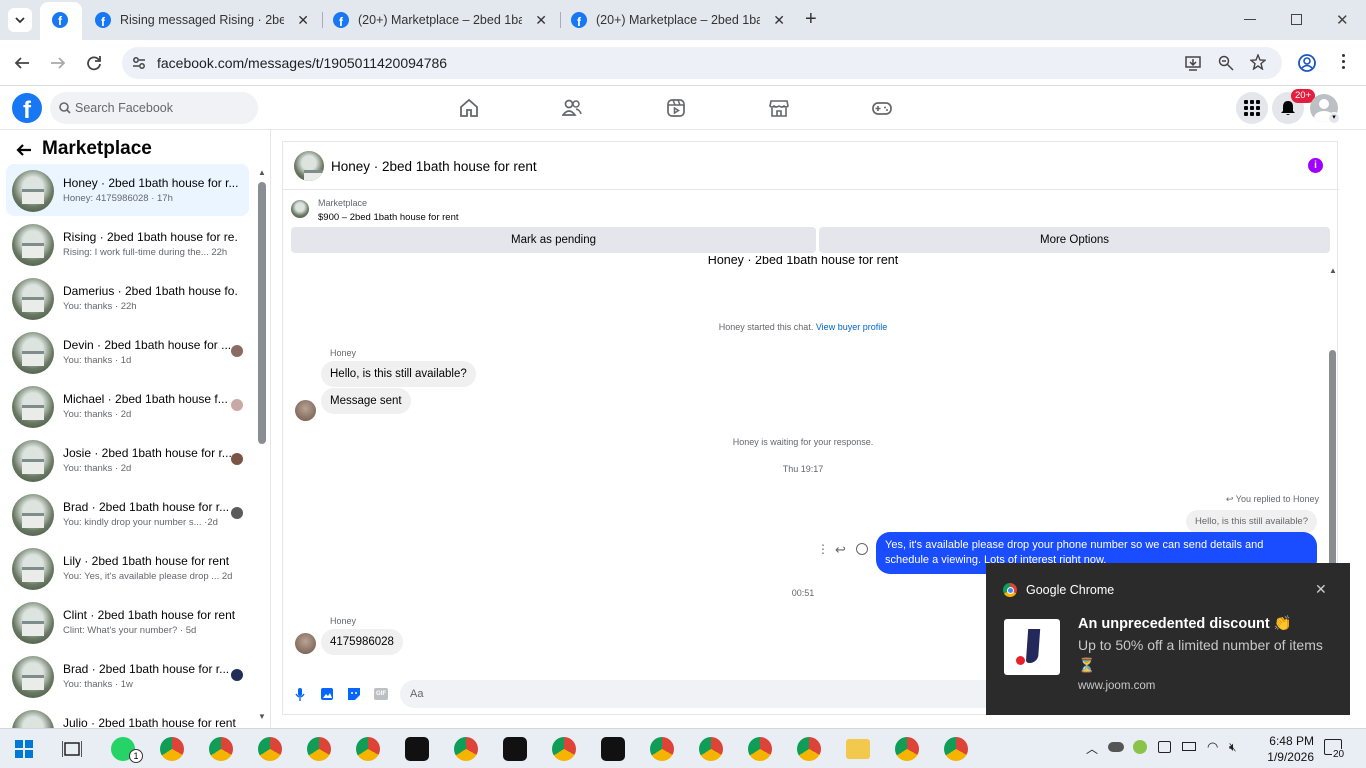 The image size is (1366, 768). What do you see at coordinates (862, 549) in the screenshot?
I see `react-emoji-icon` at bounding box center [862, 549].